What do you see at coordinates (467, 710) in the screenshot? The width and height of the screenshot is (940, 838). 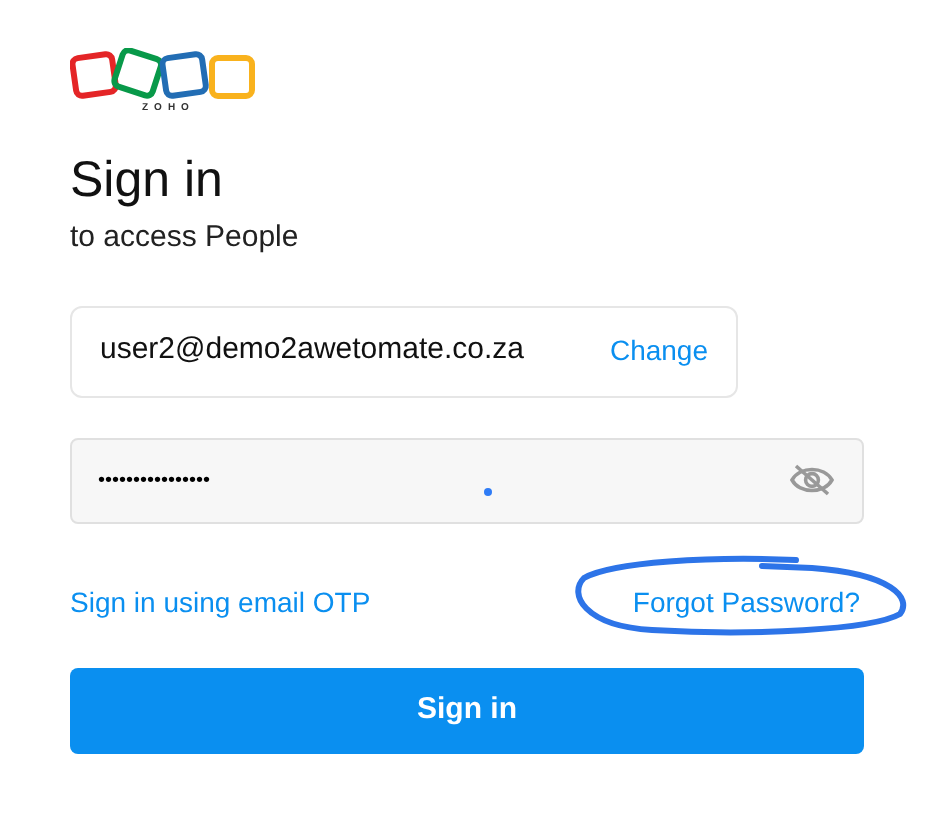 I see `sign-in-button: Sign in` at bounding box center [467, 710].